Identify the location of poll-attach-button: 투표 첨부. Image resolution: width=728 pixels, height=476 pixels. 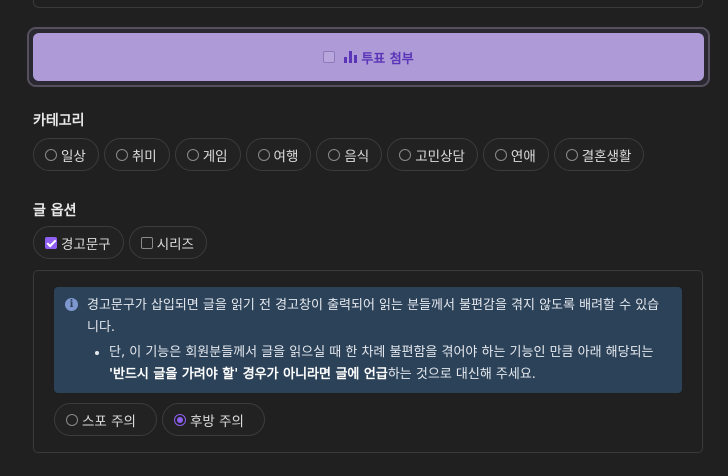
(368, 57).